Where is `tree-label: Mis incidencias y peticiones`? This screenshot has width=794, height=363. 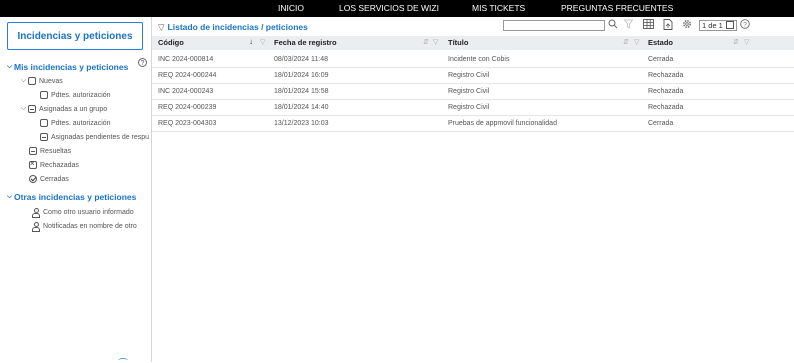
tree-label: Mis incidencias y peticiones is located at coordinates (71, 67).